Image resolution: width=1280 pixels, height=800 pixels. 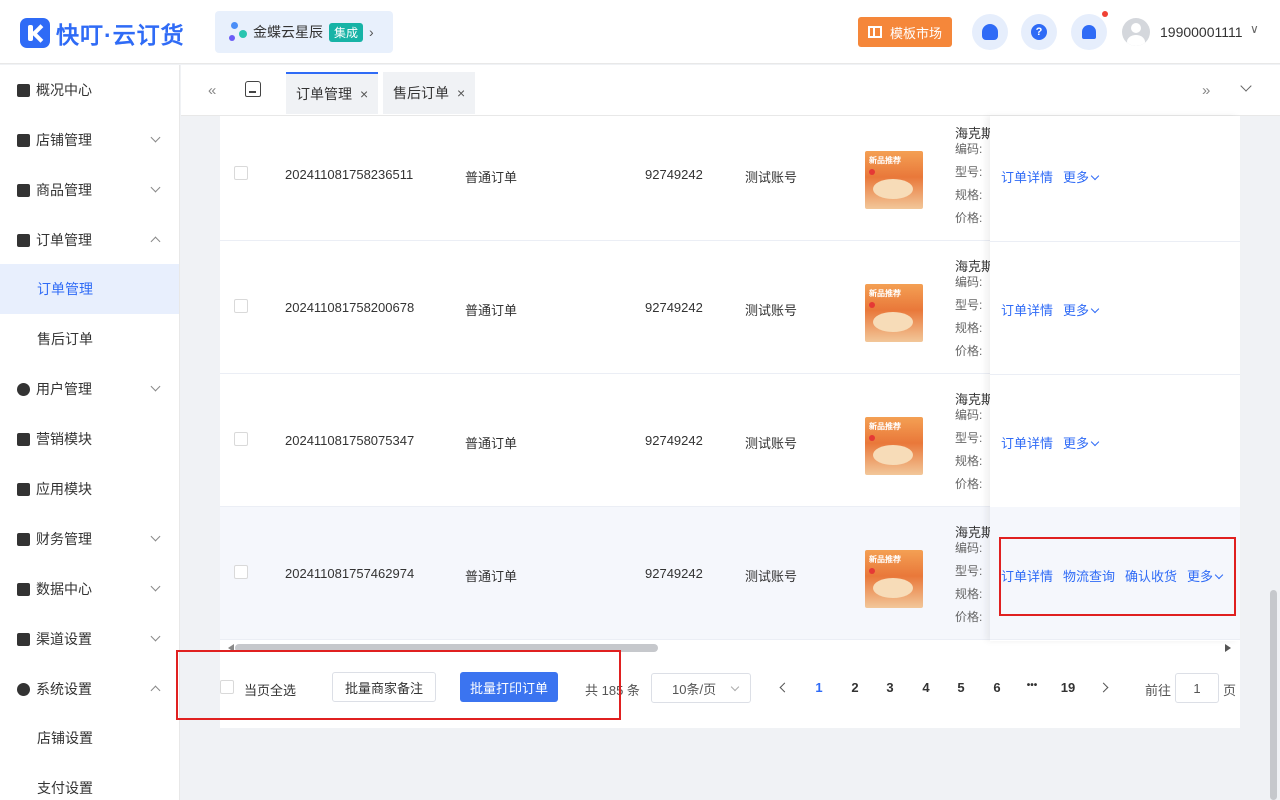 What do you see at coordinates (491, 310) in the screenshot?
I see `order-type: 普通订单` at bounding box center [491, 310].